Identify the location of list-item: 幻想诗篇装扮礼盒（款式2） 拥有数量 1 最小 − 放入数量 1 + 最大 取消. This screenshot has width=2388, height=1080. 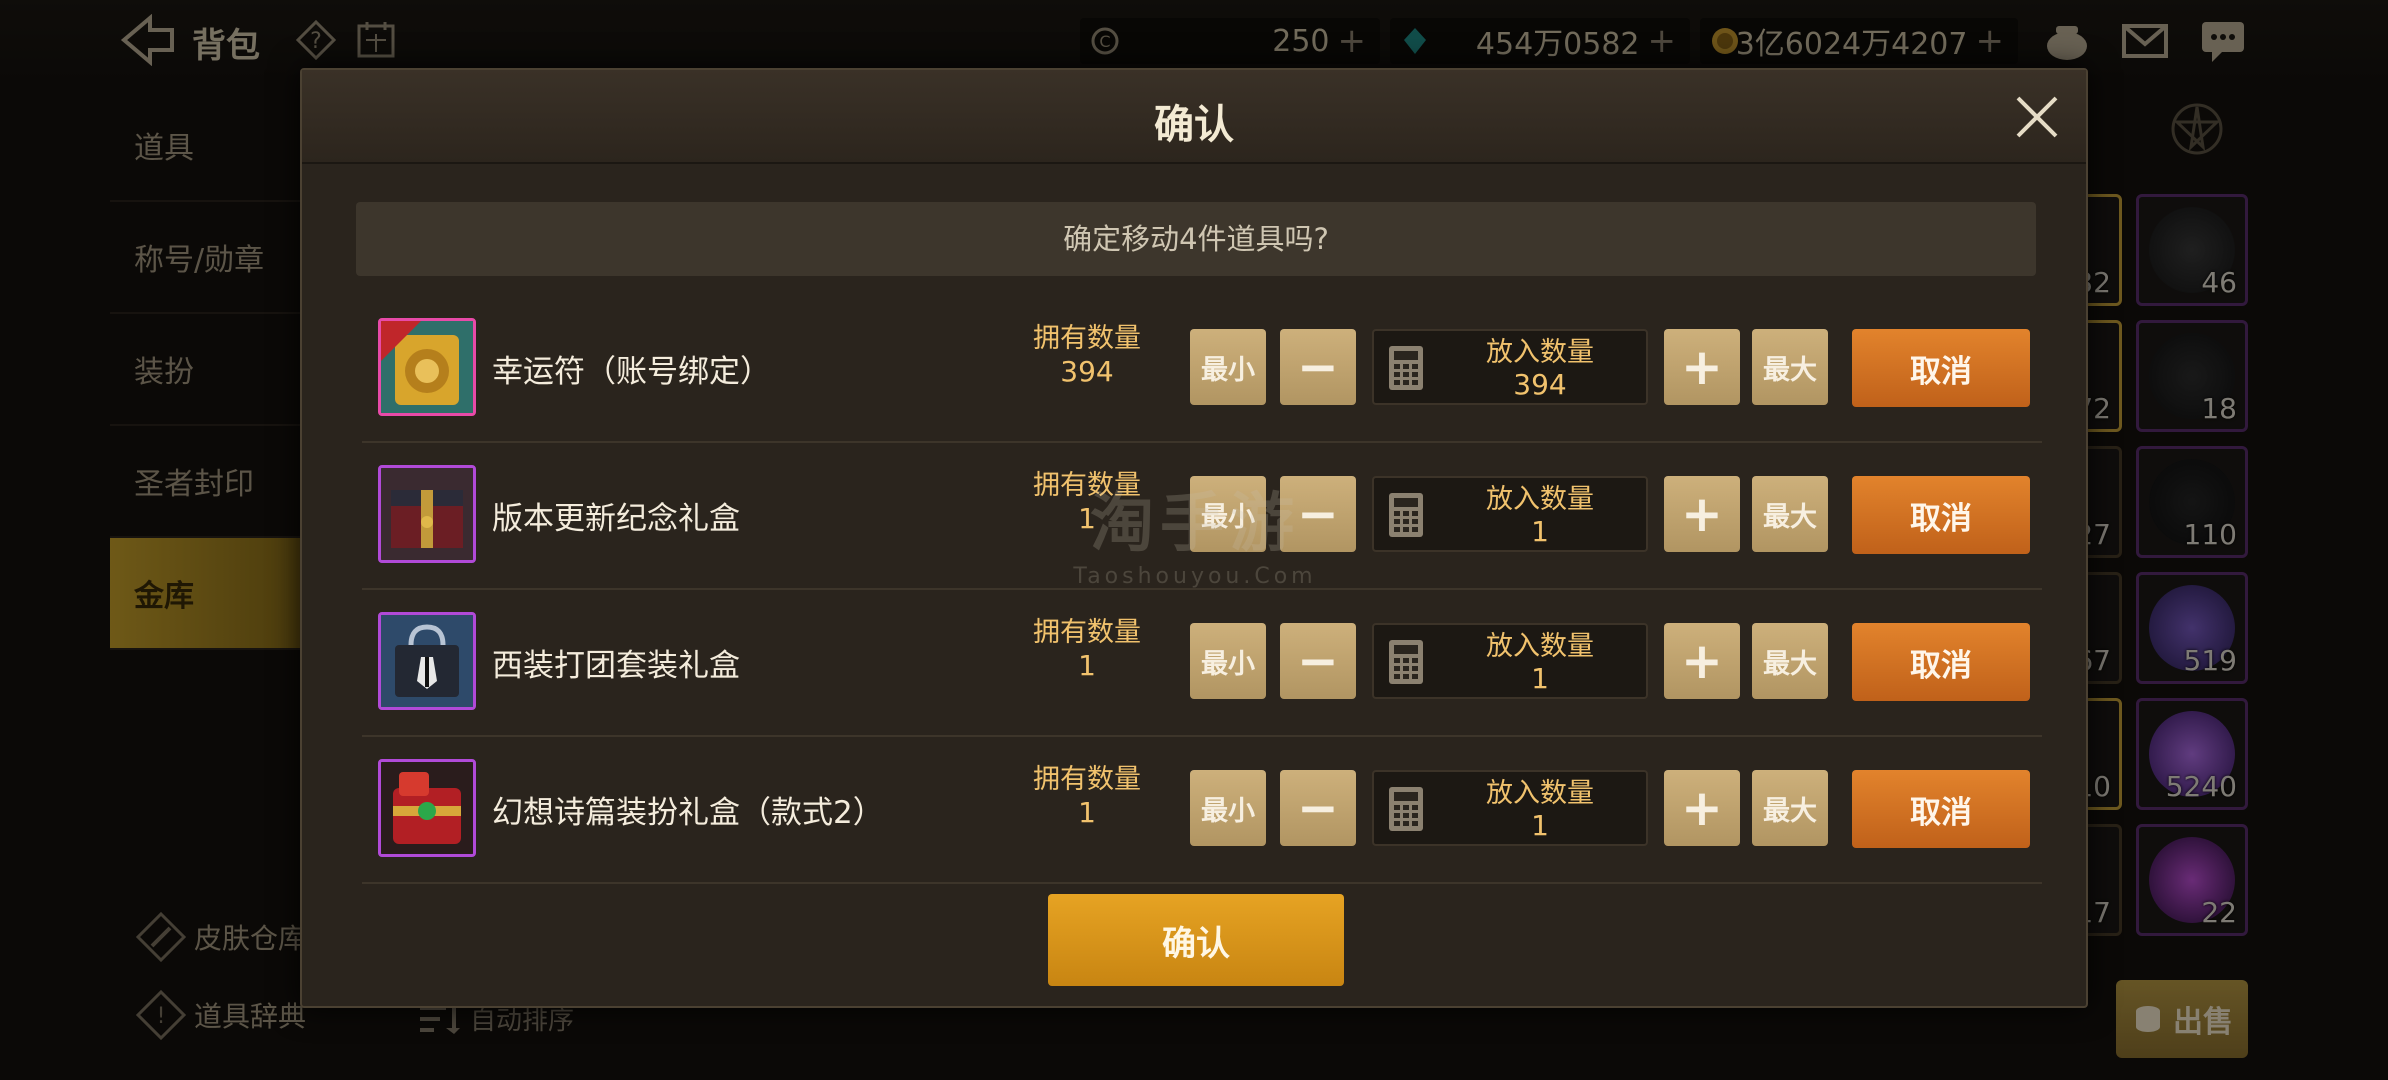
(1202, 810).